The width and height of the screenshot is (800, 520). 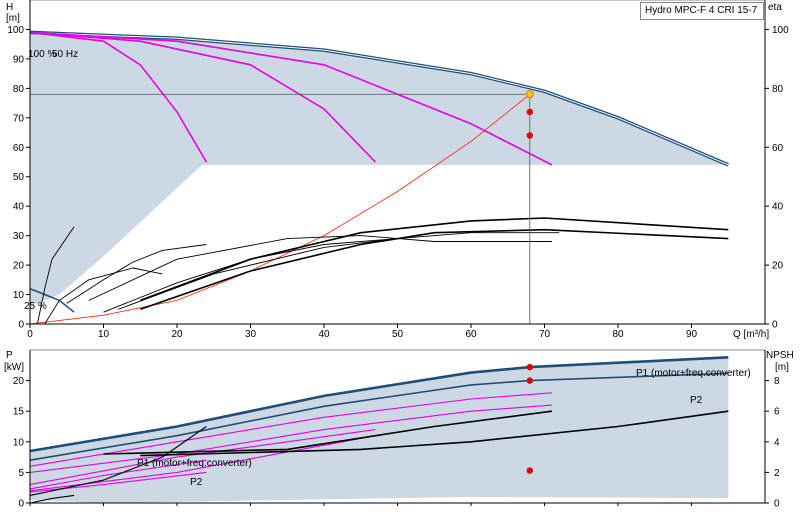 What do you see at coordinates (777, 473) in the screenshot?
I see `npsh-tick-label-2: 2` at bounding box center [777, 473].